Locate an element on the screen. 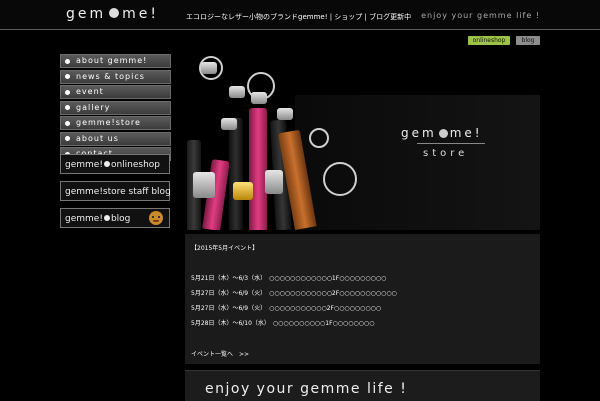 The image size is (600, 401). footer-banner: enjoy your gemme life ! is located at coordinates (362, 385).